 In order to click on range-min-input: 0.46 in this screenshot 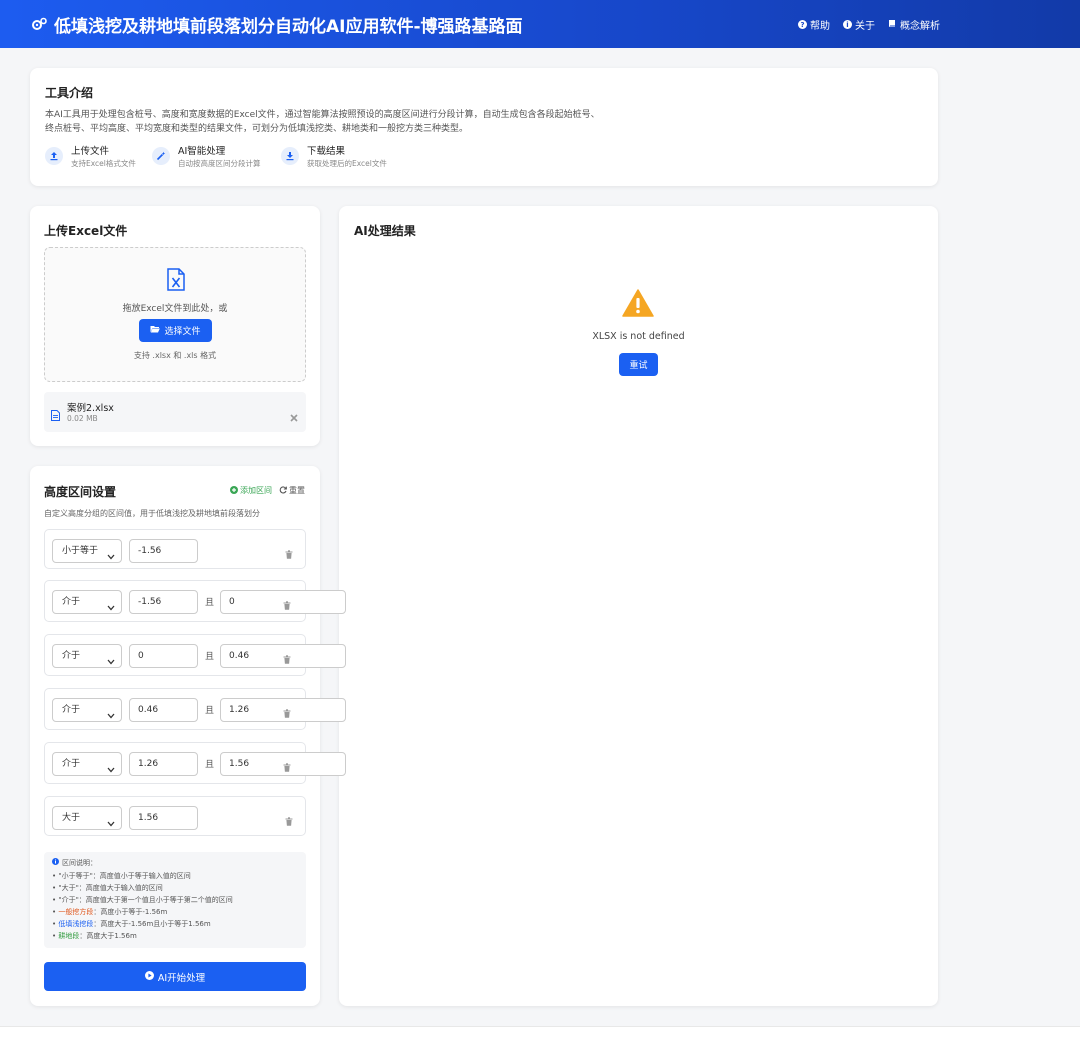, I will do `click(163, 710)`.